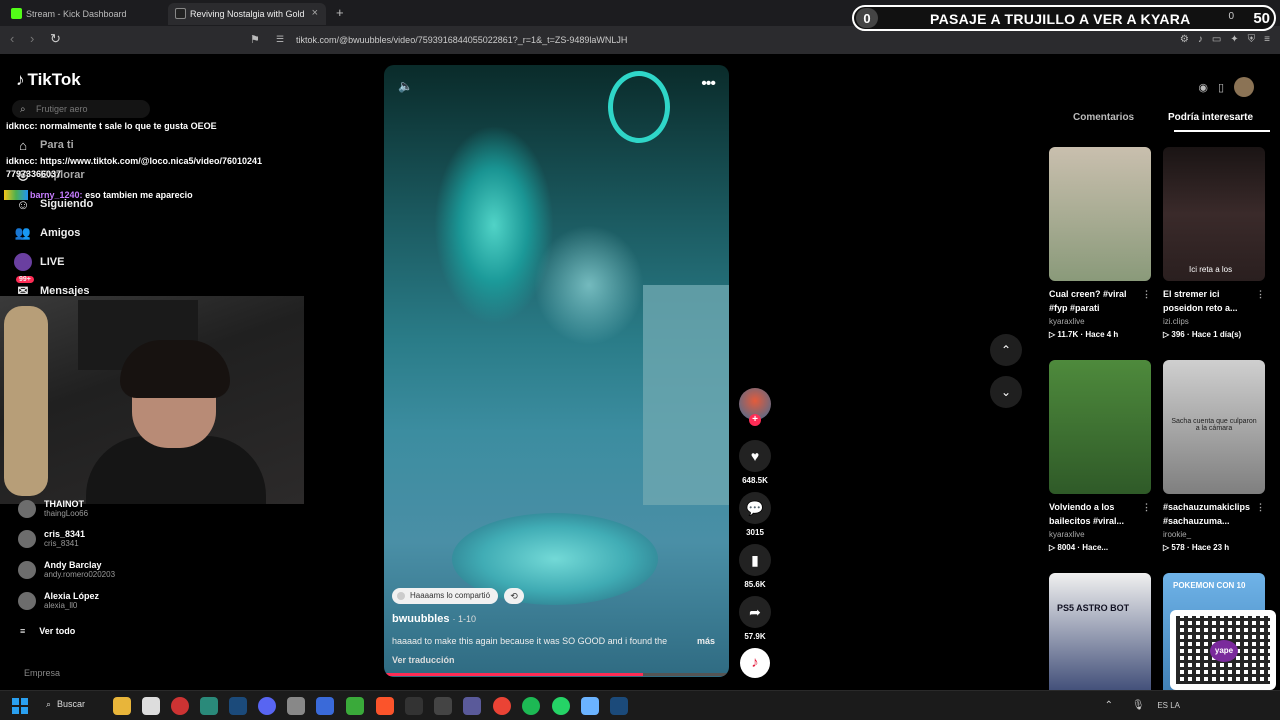 This screenshot has width=1280, height=720. Describe the element at coordinates (755, 514) in the screenshot. I see `comment-button: 💬 3015` at that location.